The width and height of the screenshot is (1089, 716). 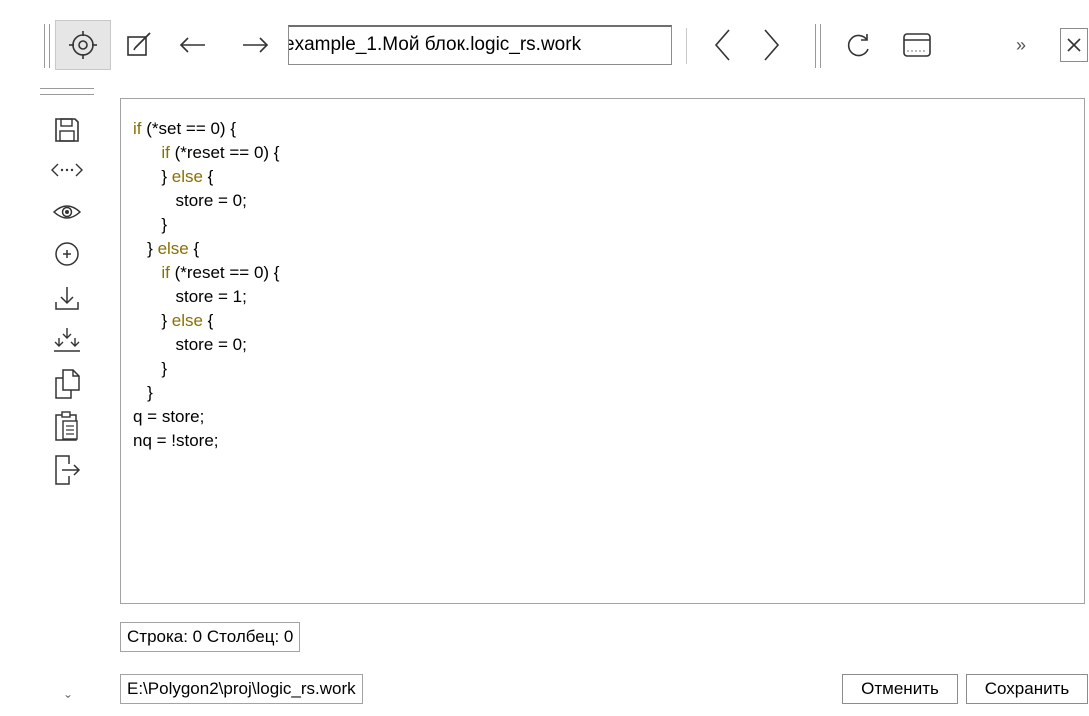 I want to click on import-icon, so click(x=67, y=340).